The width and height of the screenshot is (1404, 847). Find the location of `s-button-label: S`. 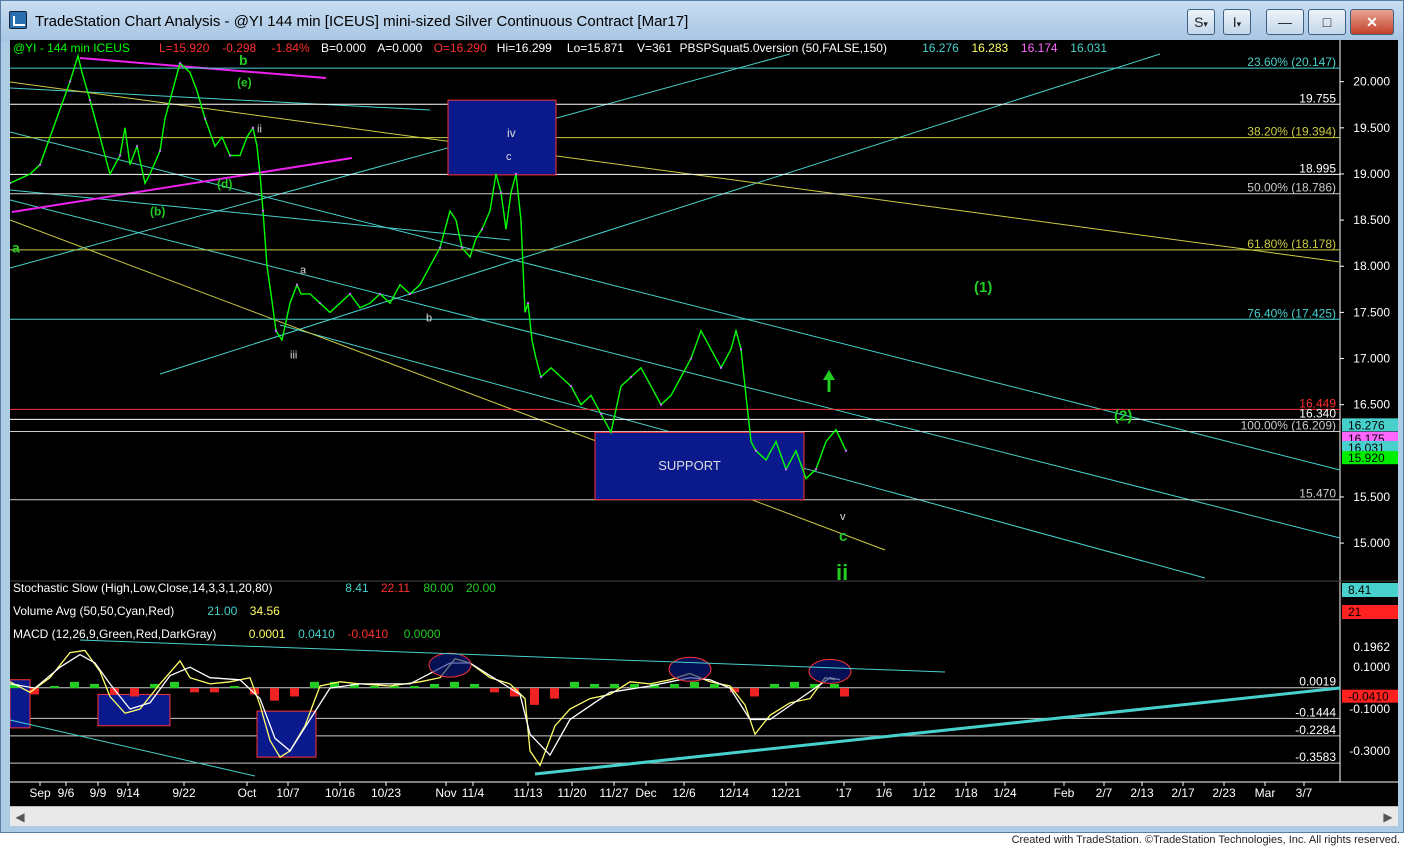

s-button-label: S is located at coordinates (1199, 22).